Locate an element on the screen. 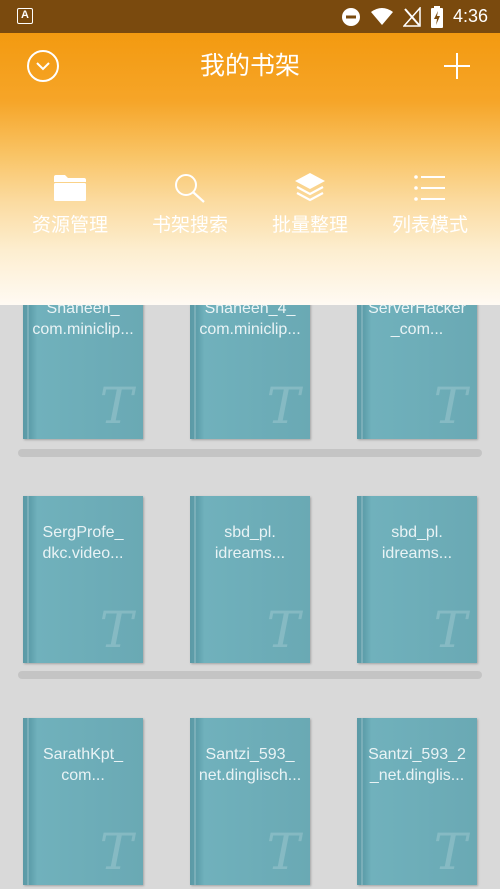 The height and width of the screenshot is (889, 500). list-mode-button: 列表模式 is located at coordinates (430, 202).